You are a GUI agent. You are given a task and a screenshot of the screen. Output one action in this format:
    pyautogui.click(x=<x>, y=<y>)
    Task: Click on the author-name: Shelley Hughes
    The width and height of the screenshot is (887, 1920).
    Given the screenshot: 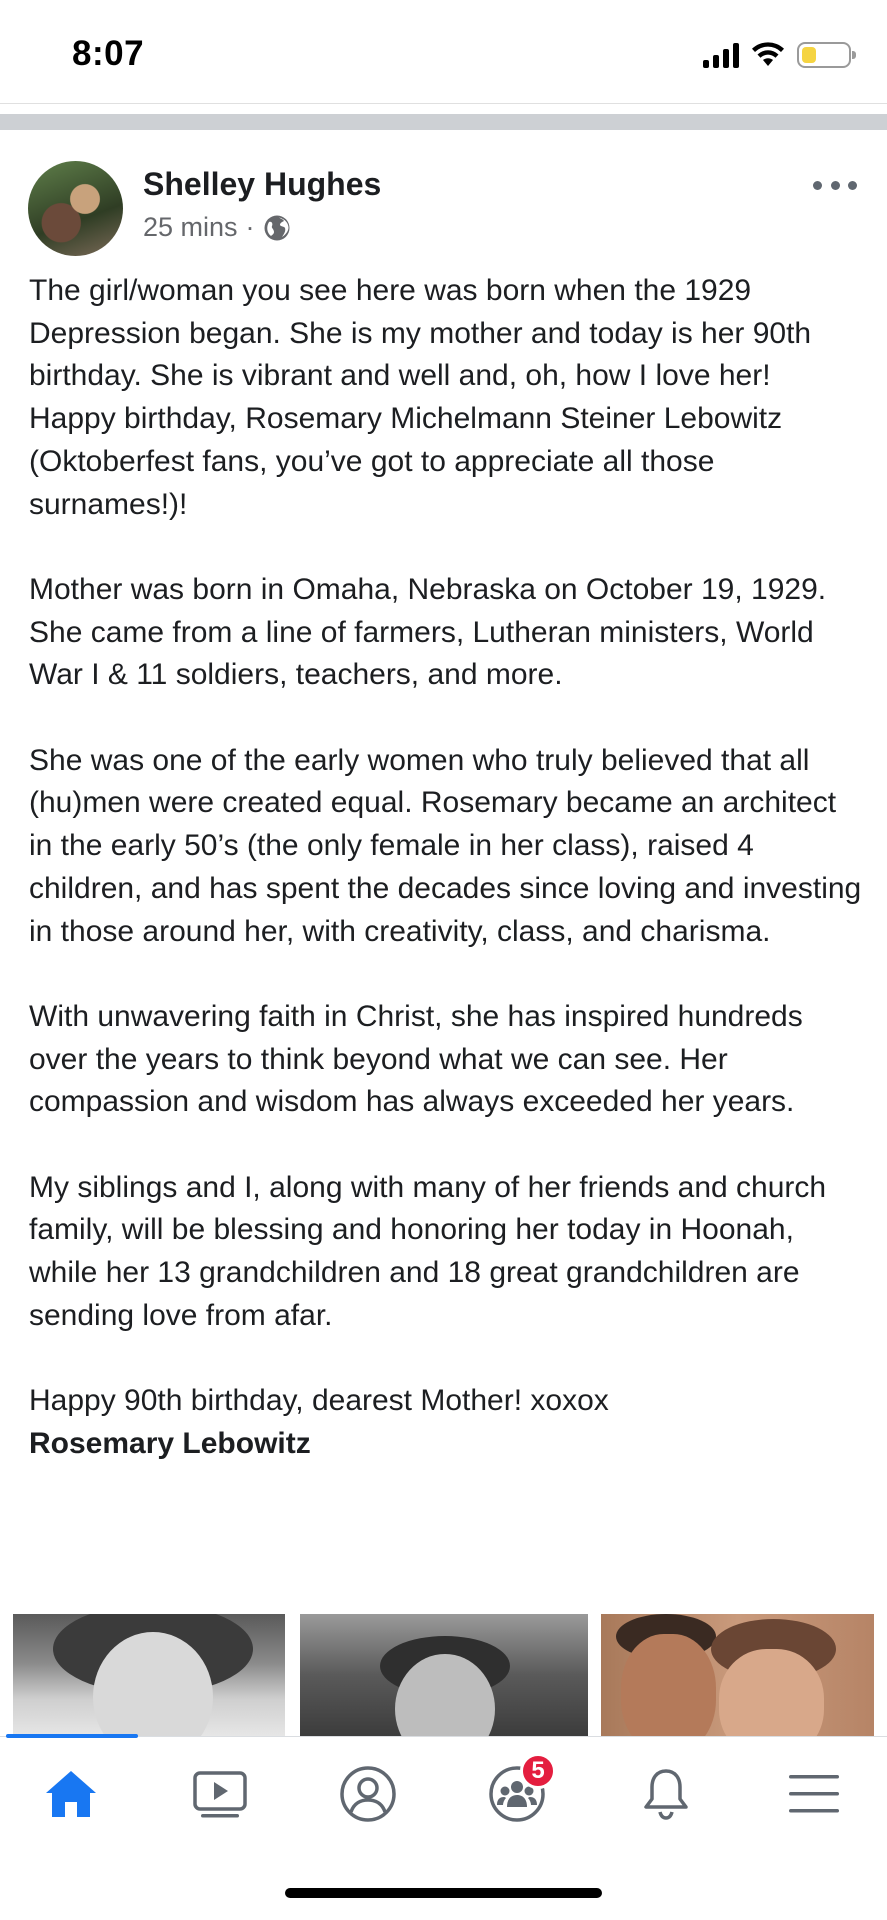 What is the action you would take?
    pyautogui.click(x=262, y=184)
    